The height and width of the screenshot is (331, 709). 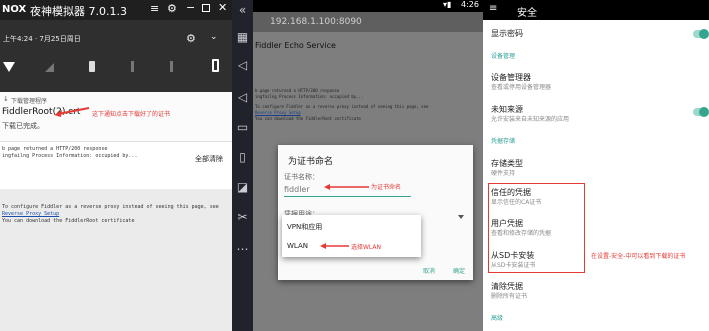 What do you see at coordinates (347, 196) in the screenshot?
I see `cert-name-underline` at bounding box center [347, 196].